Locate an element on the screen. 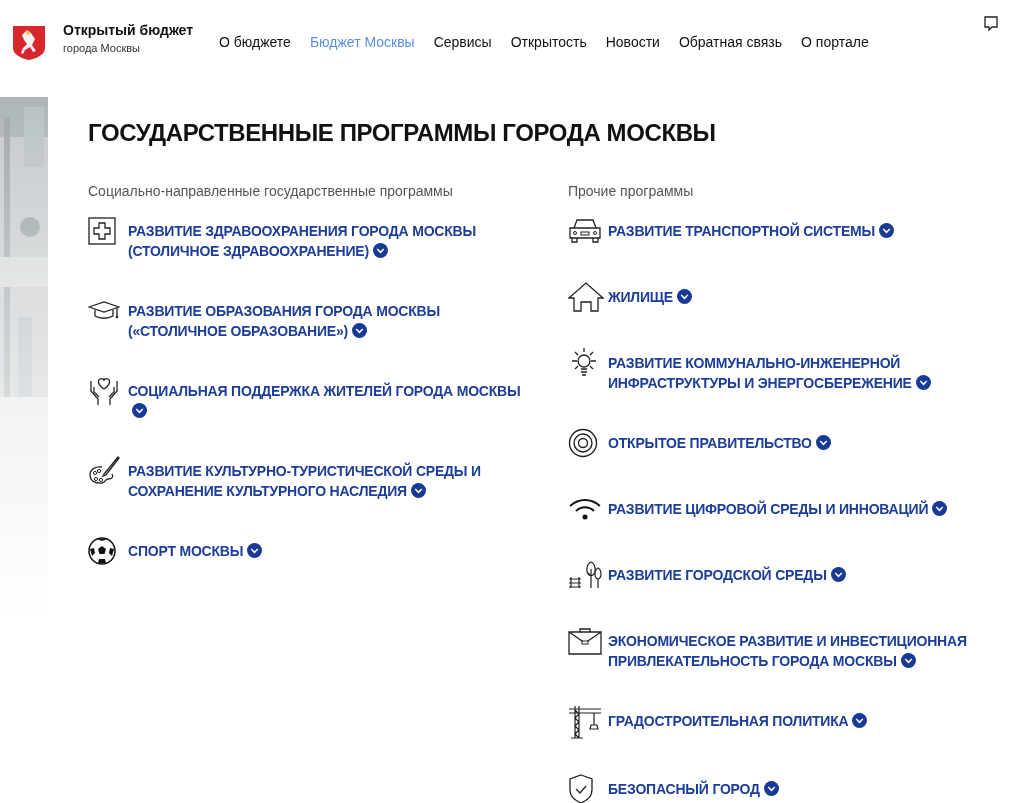 Image resolution: width=1024 pixels, height=803 pixels. nav-link: О портале is located at coordinates (835, 42).